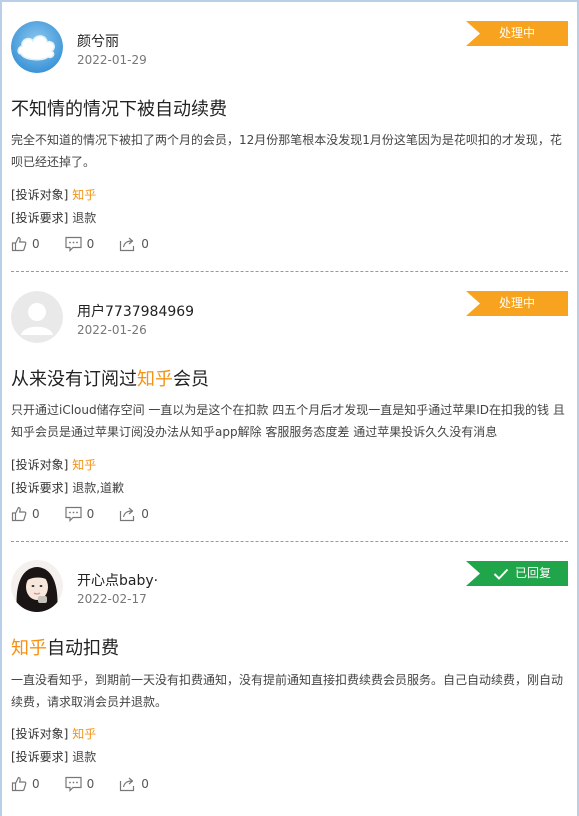 The width and height of the screenshot is (579, 816). I want to click on request-value: 退款,道歉, so click(98, 488).